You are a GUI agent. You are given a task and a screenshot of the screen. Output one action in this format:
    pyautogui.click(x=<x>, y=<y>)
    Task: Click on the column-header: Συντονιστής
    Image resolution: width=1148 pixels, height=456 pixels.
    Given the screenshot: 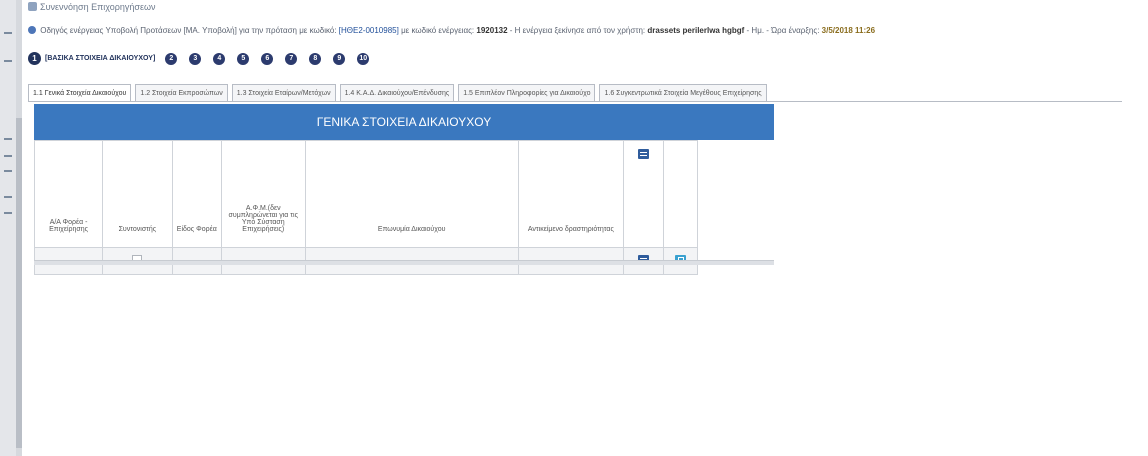 What is the action you would take?
    pyautogui.click(x=137, y=194)
    